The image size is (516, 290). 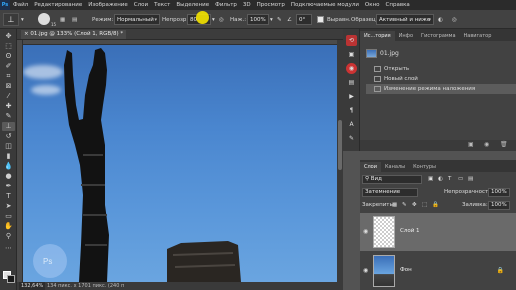 I want to click on menu-filter: Фильтр, so click(x=226, y=5).